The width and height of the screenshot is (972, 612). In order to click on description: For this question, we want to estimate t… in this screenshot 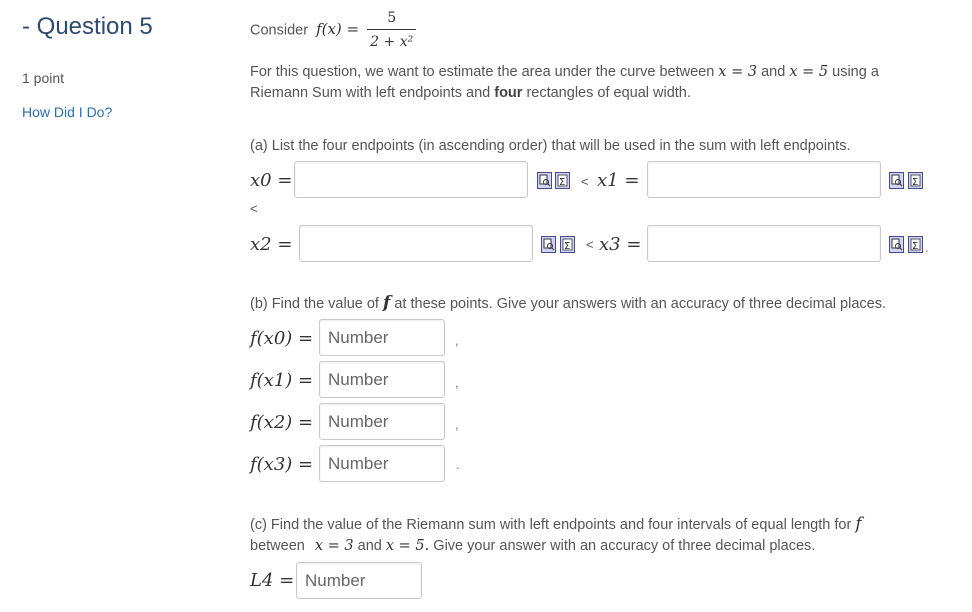, I will do `click(564, 83)`.